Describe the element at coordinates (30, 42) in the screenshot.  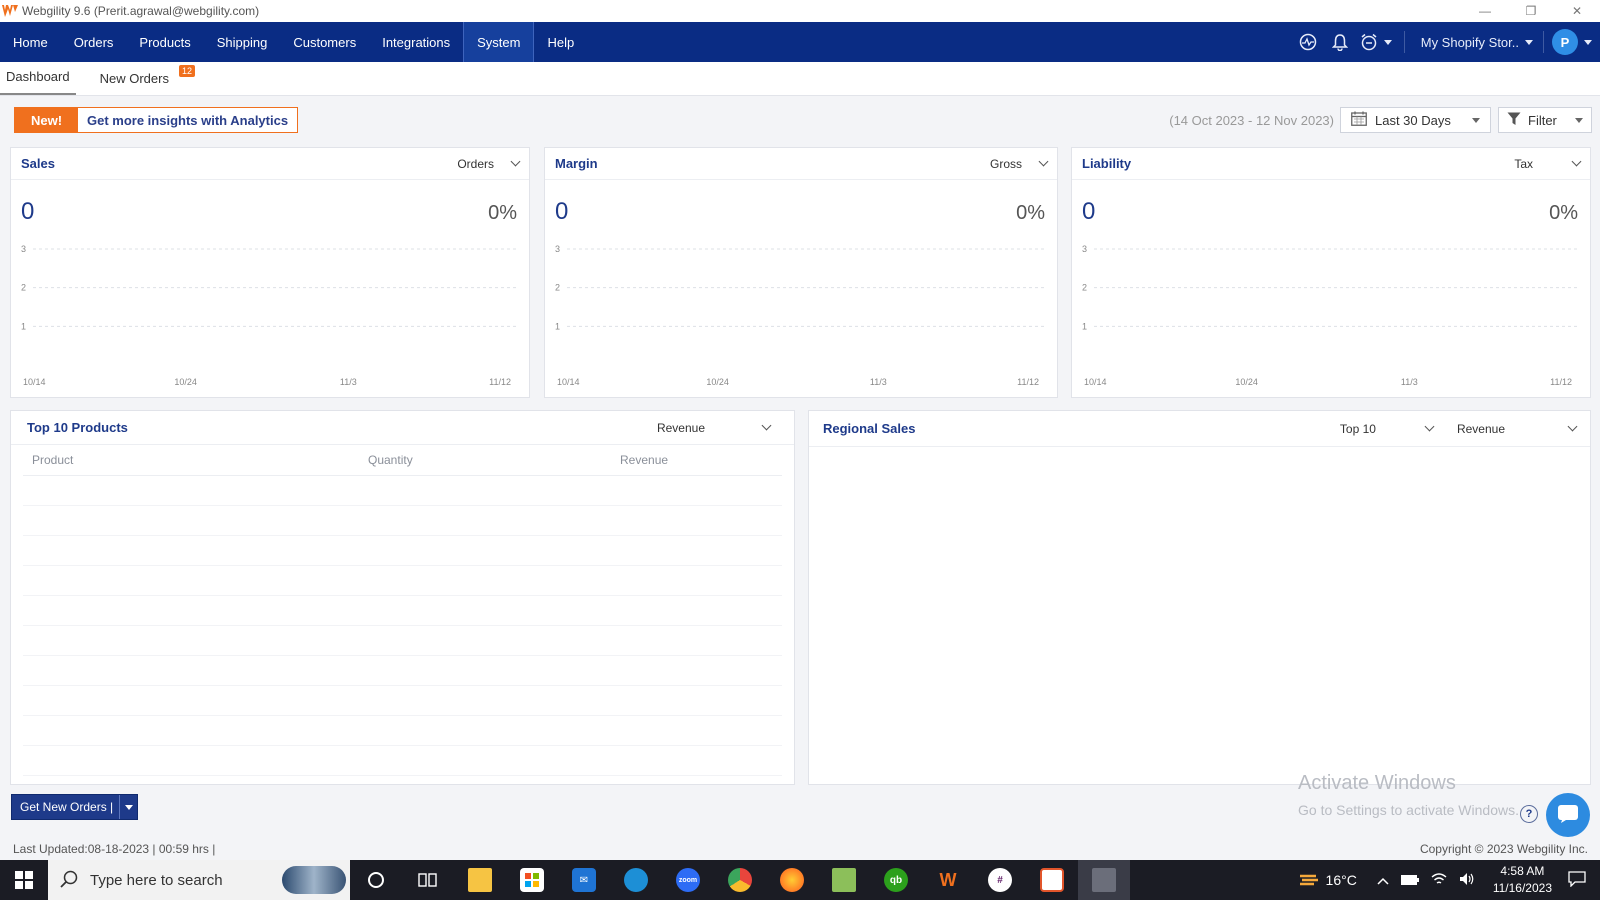
I see `nav-home: Home` at that location.